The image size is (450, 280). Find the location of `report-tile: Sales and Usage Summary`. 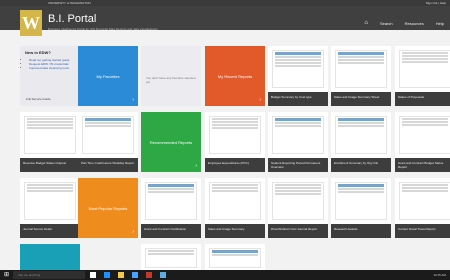

report-tile: Sales and Usage Summary is located at coordinates (235, 208).